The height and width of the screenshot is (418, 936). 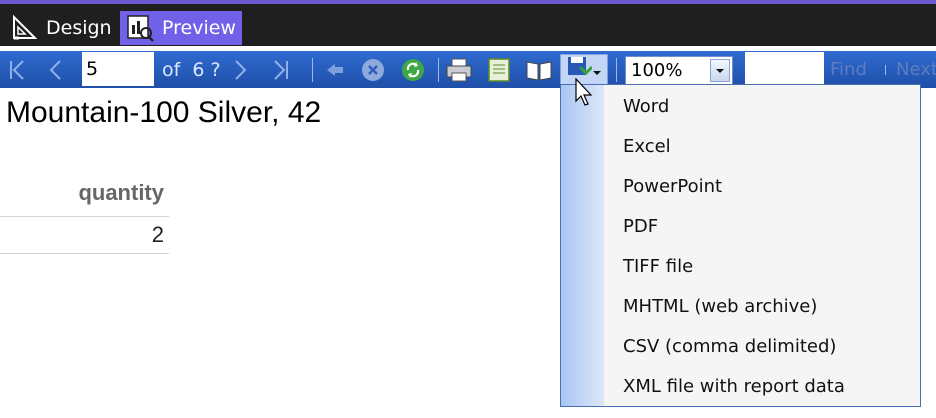 What do you see at coordinates (24, 28) in the screenshot?
I see `ruler-triangle-icon` at bounding box center [24, 28].